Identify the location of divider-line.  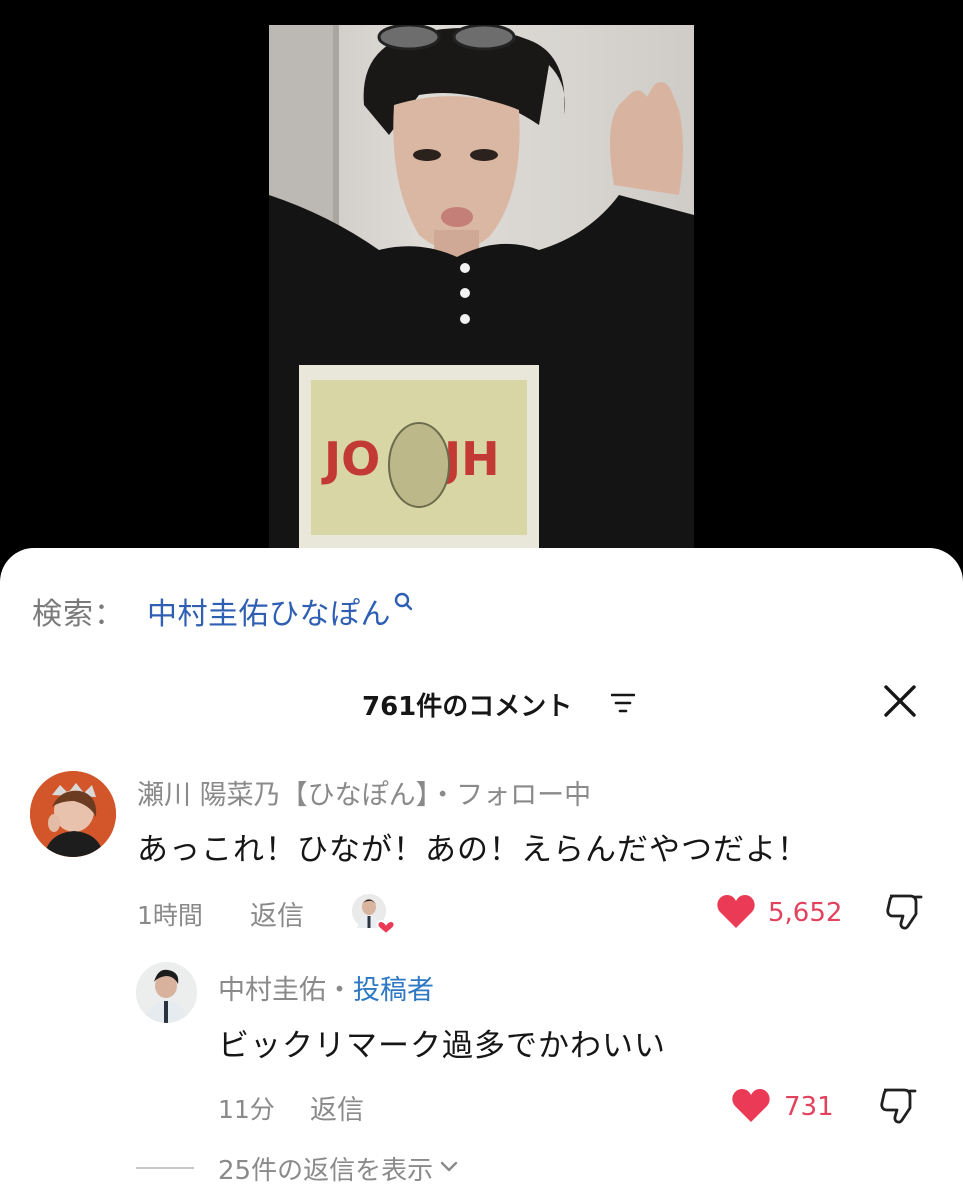
(165, 1168).